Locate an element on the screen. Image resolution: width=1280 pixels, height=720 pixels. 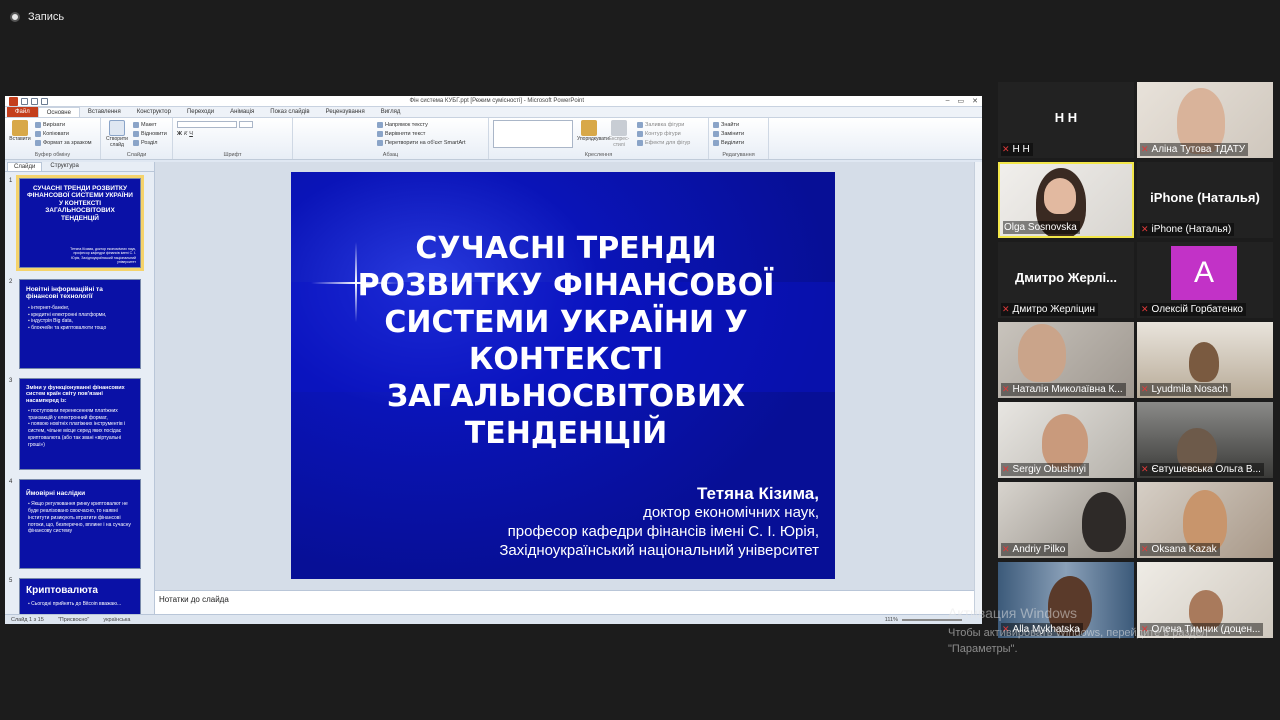
theme-name: "Присвоєно" is located at coordinates (73, 619).